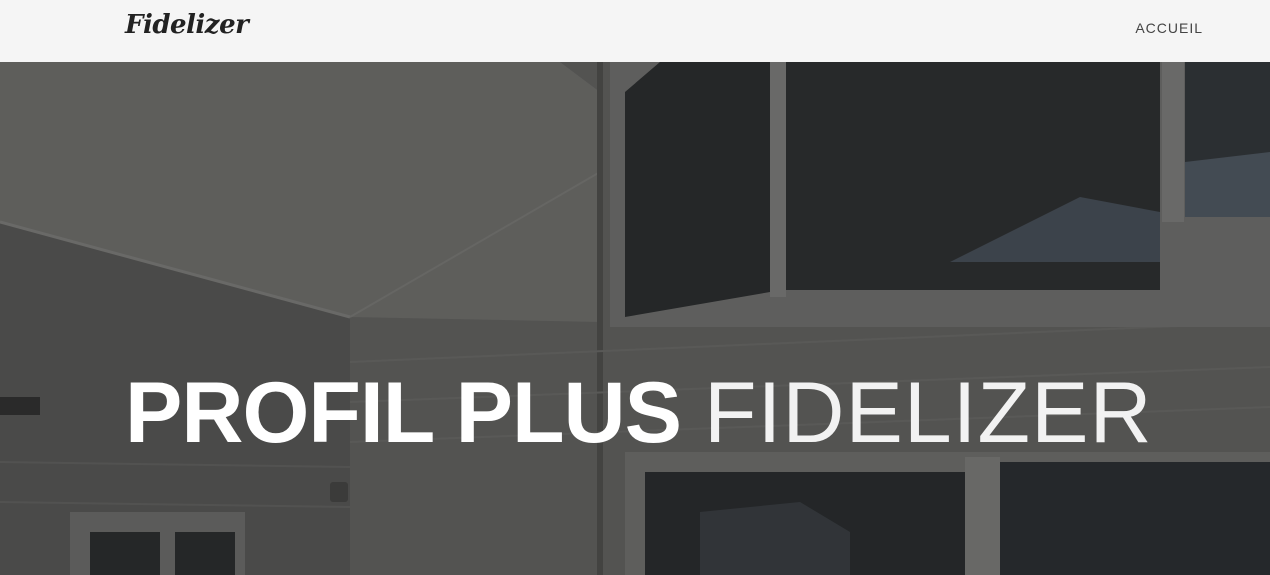 The image size is (1270, 575). Describe the element at coordinates (928, 413) in the screenshot. I see `hero-title-light: FIDELIZER` at that location.